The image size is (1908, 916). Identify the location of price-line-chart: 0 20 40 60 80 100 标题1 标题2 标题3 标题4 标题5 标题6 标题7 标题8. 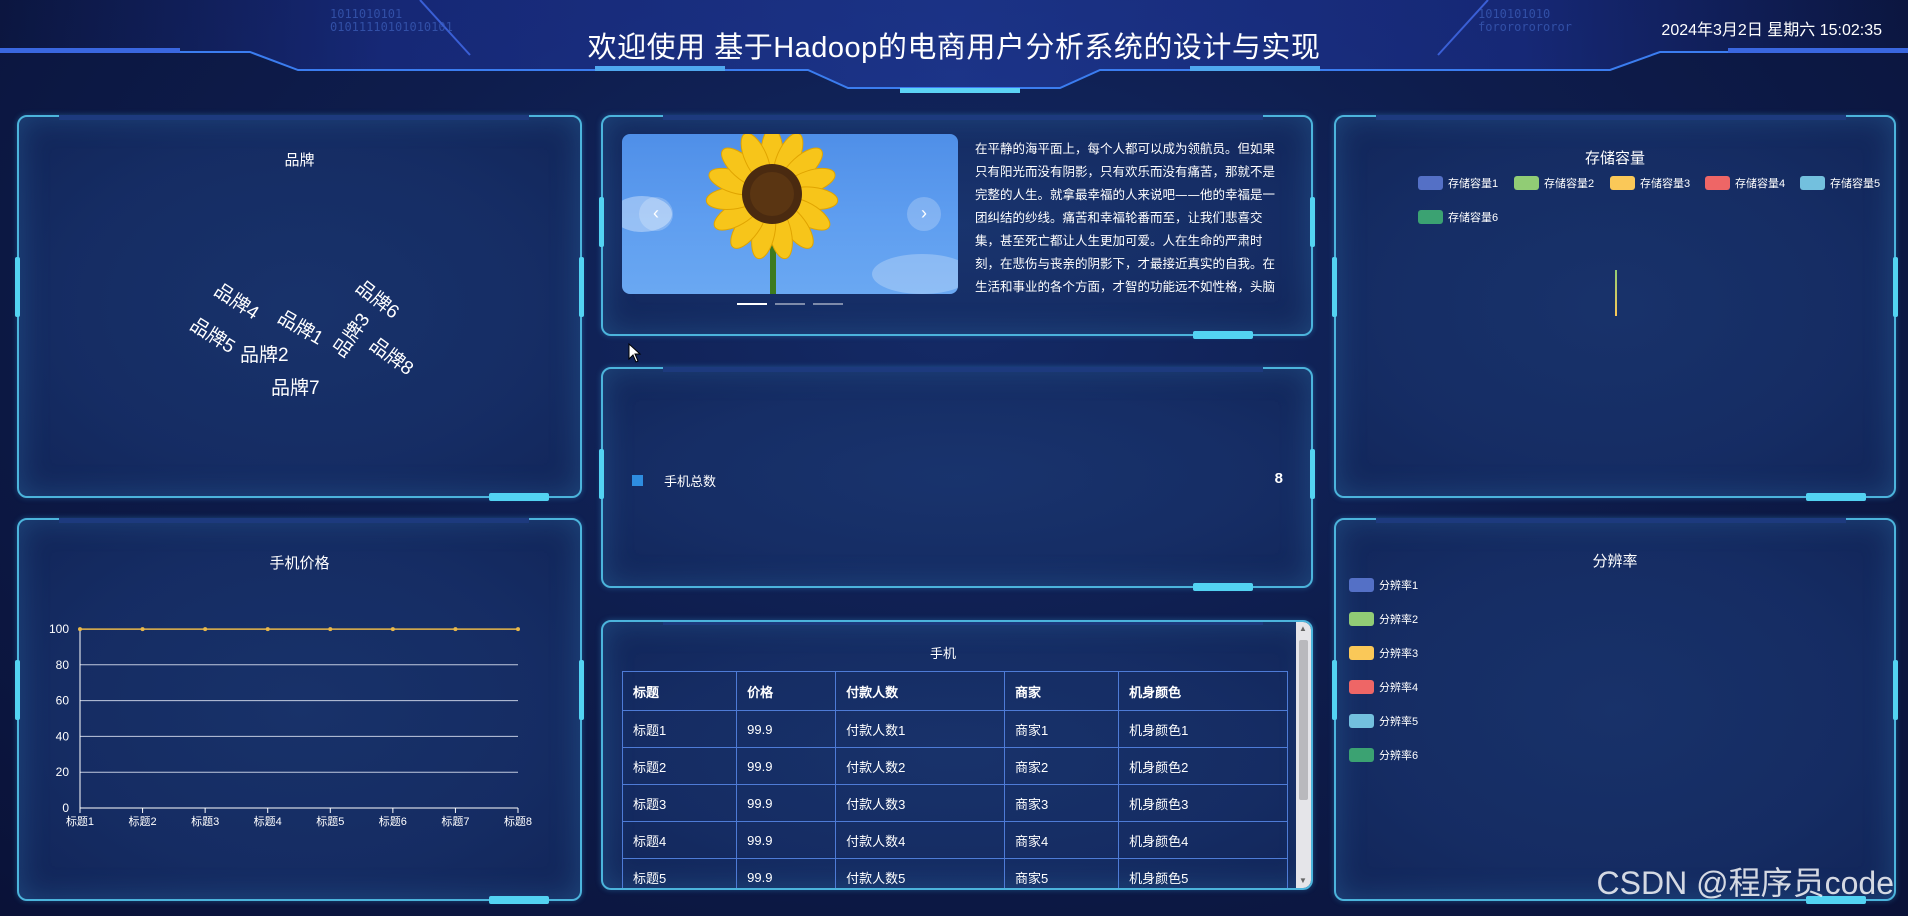
(290, 725).